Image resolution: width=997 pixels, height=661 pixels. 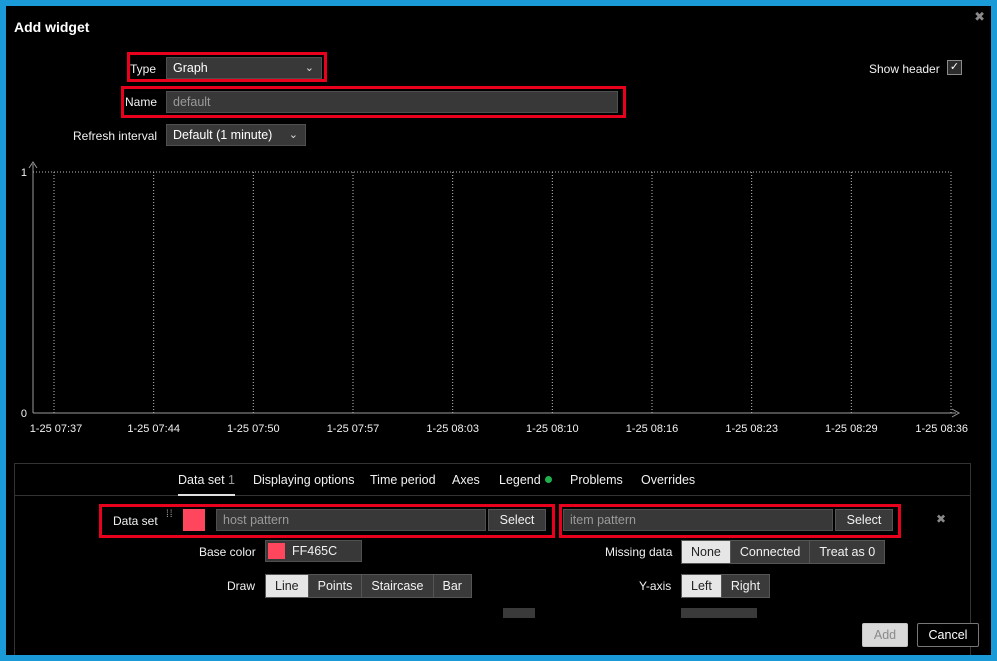 What do you see at coordinates (596, 480) in the screenshot?
I see `tab-problems: Problems` at bounding box center [596, 480].